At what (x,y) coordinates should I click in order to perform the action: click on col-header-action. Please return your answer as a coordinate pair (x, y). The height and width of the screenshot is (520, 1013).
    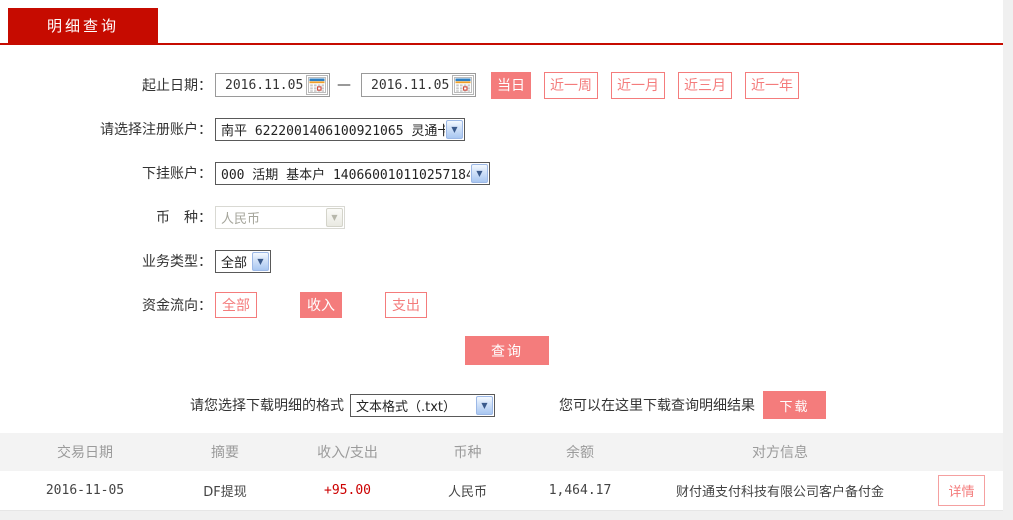
    Looking at the image, I should click on (961, 452).